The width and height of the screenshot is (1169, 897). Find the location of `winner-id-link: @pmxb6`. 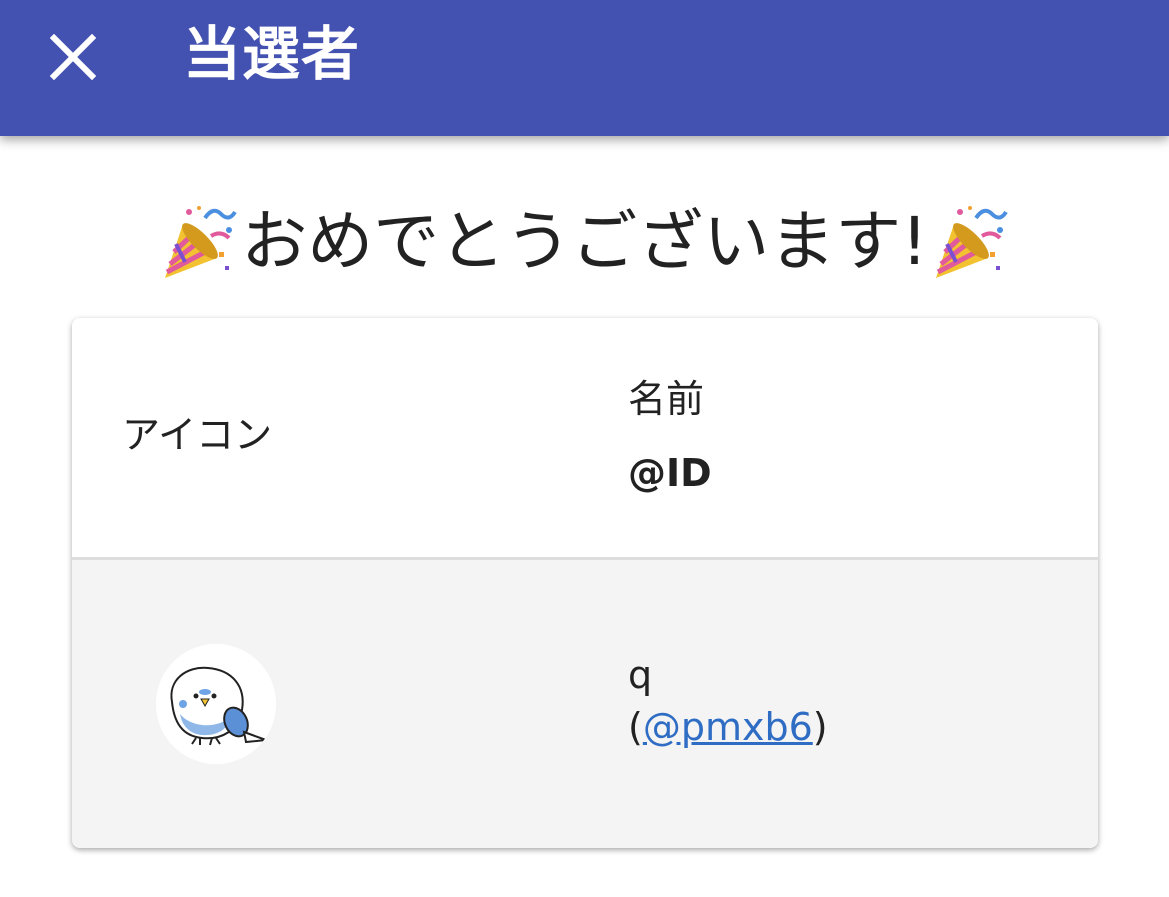

winner-id-link: @pmxb6 is located at coordinates (728, 727).